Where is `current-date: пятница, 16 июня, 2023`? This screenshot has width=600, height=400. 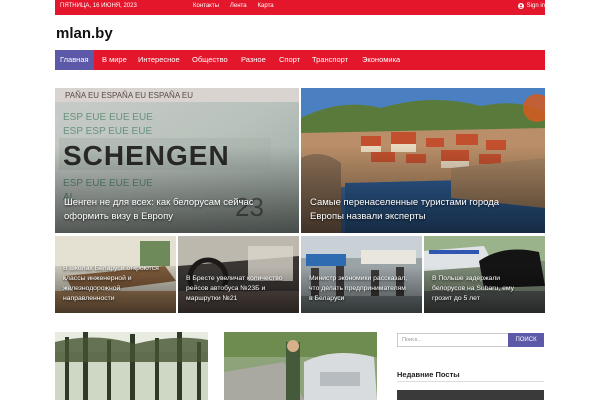
current-date: пятница, 16 июня, 2023 is located at coordinates (98, 6).